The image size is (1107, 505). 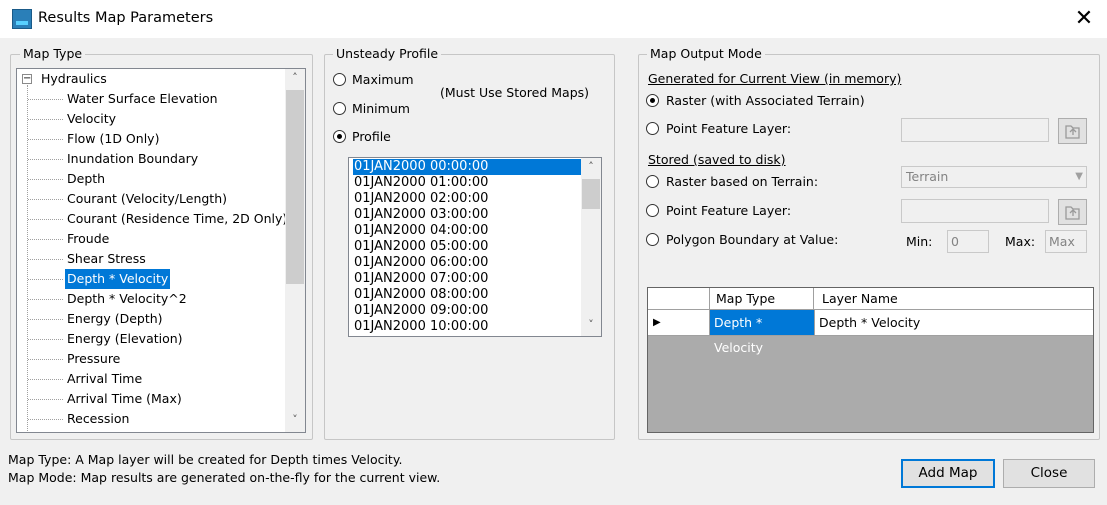 What do you see at coordinates (652, 128) in the screenshot?
I see `point-feature-radio` at bounding box center [652, 128].